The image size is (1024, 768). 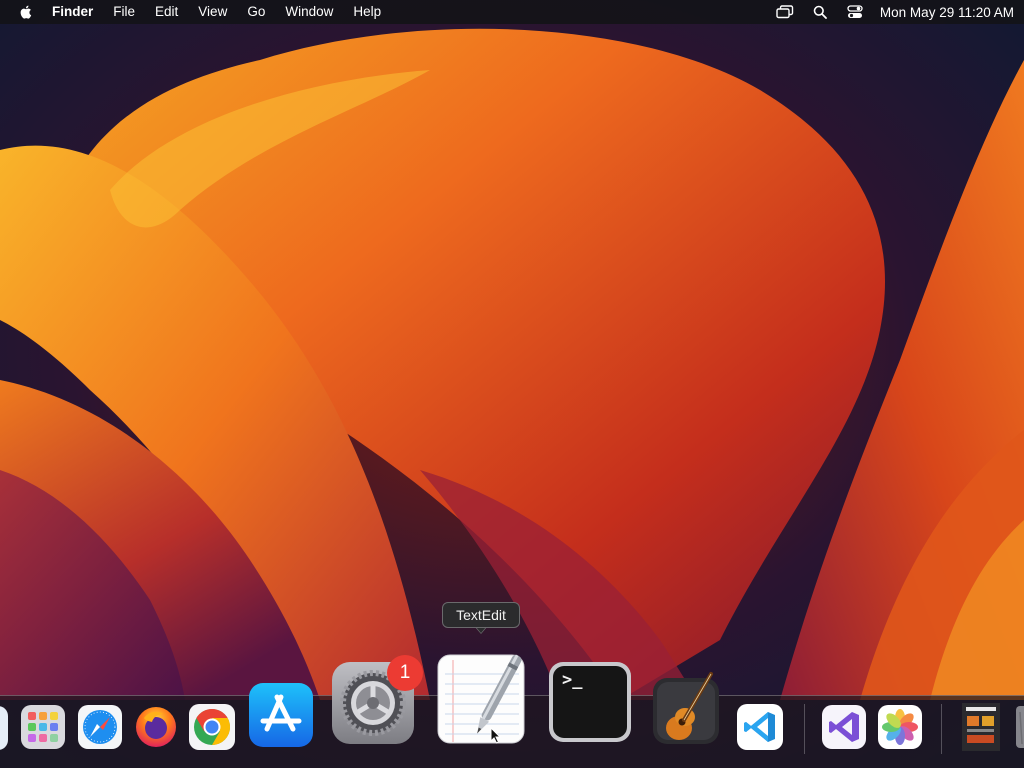 I want to click on chrome-icon, so click(x=212, y=727).